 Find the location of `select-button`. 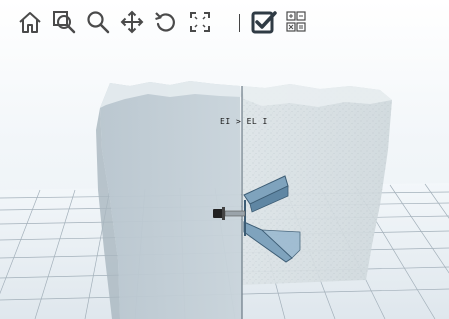

select-button is located at coordinates (264, 22).